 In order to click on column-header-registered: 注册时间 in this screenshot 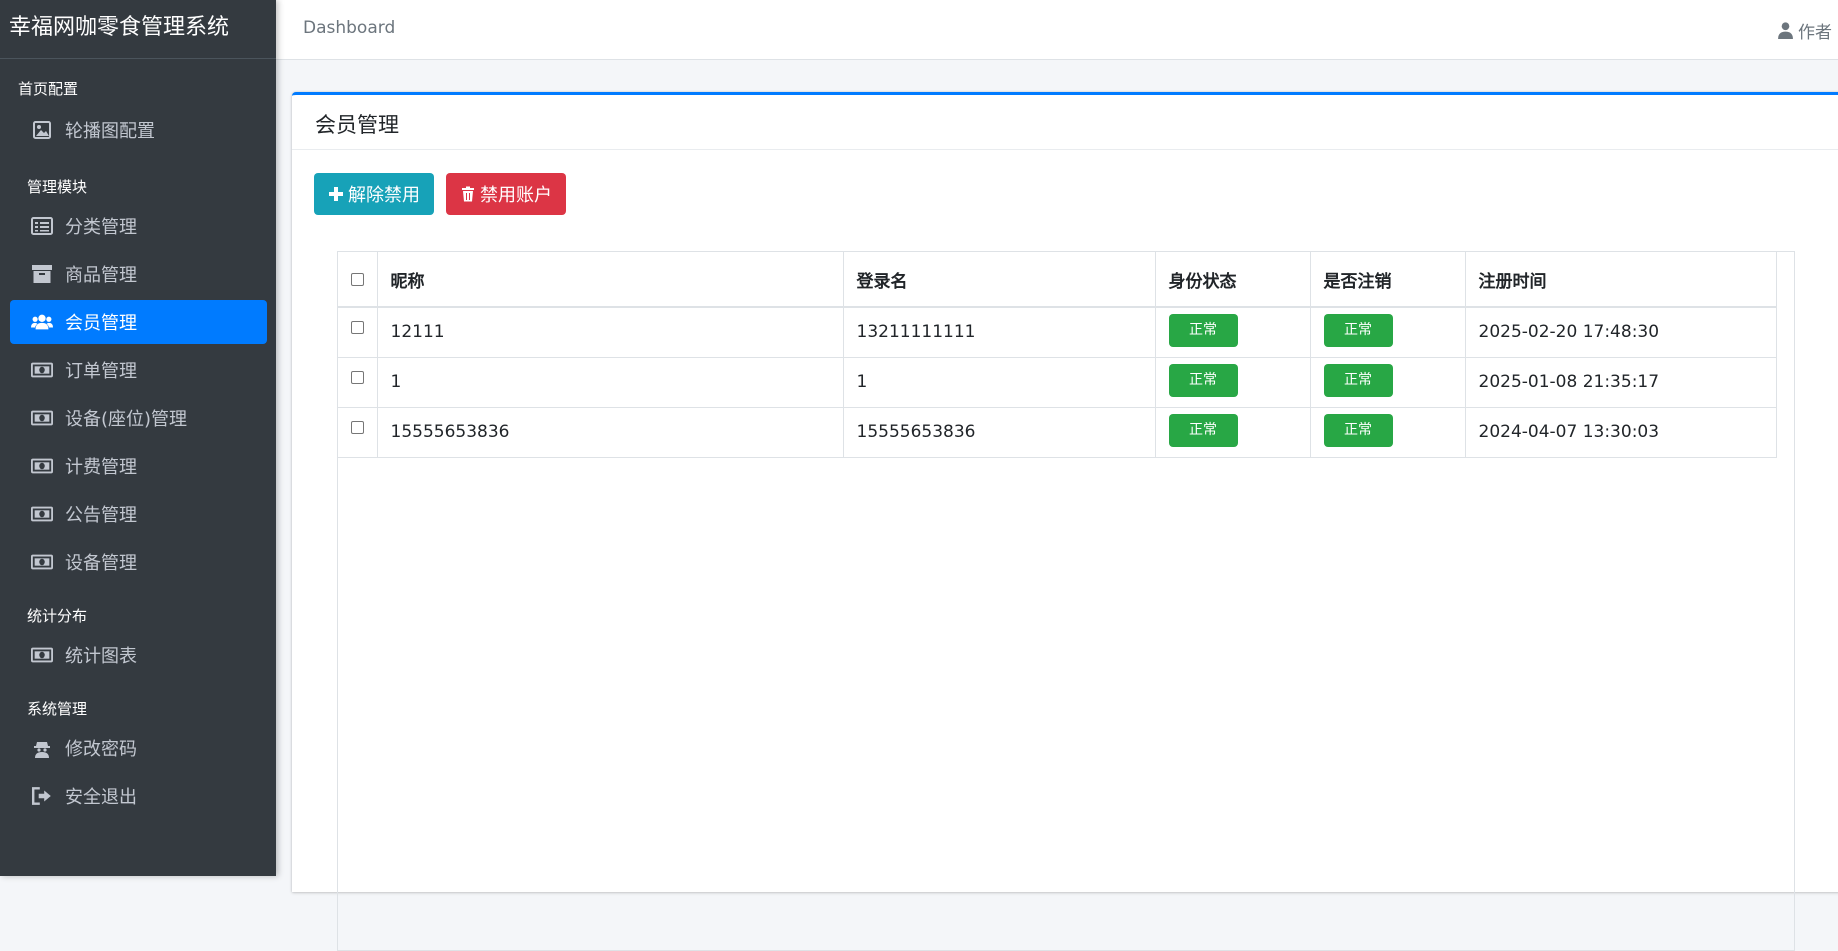, I will do `click(1621, 280)`.